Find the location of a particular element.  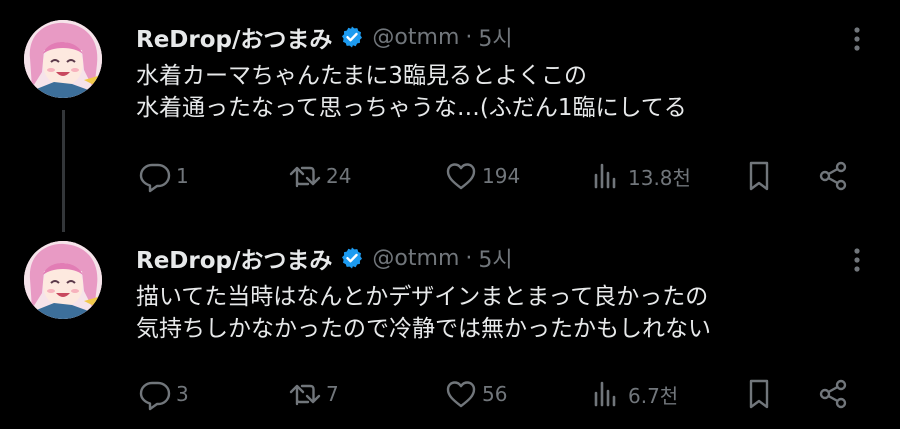

like-button: 56 is located at coordinates (475, 394).